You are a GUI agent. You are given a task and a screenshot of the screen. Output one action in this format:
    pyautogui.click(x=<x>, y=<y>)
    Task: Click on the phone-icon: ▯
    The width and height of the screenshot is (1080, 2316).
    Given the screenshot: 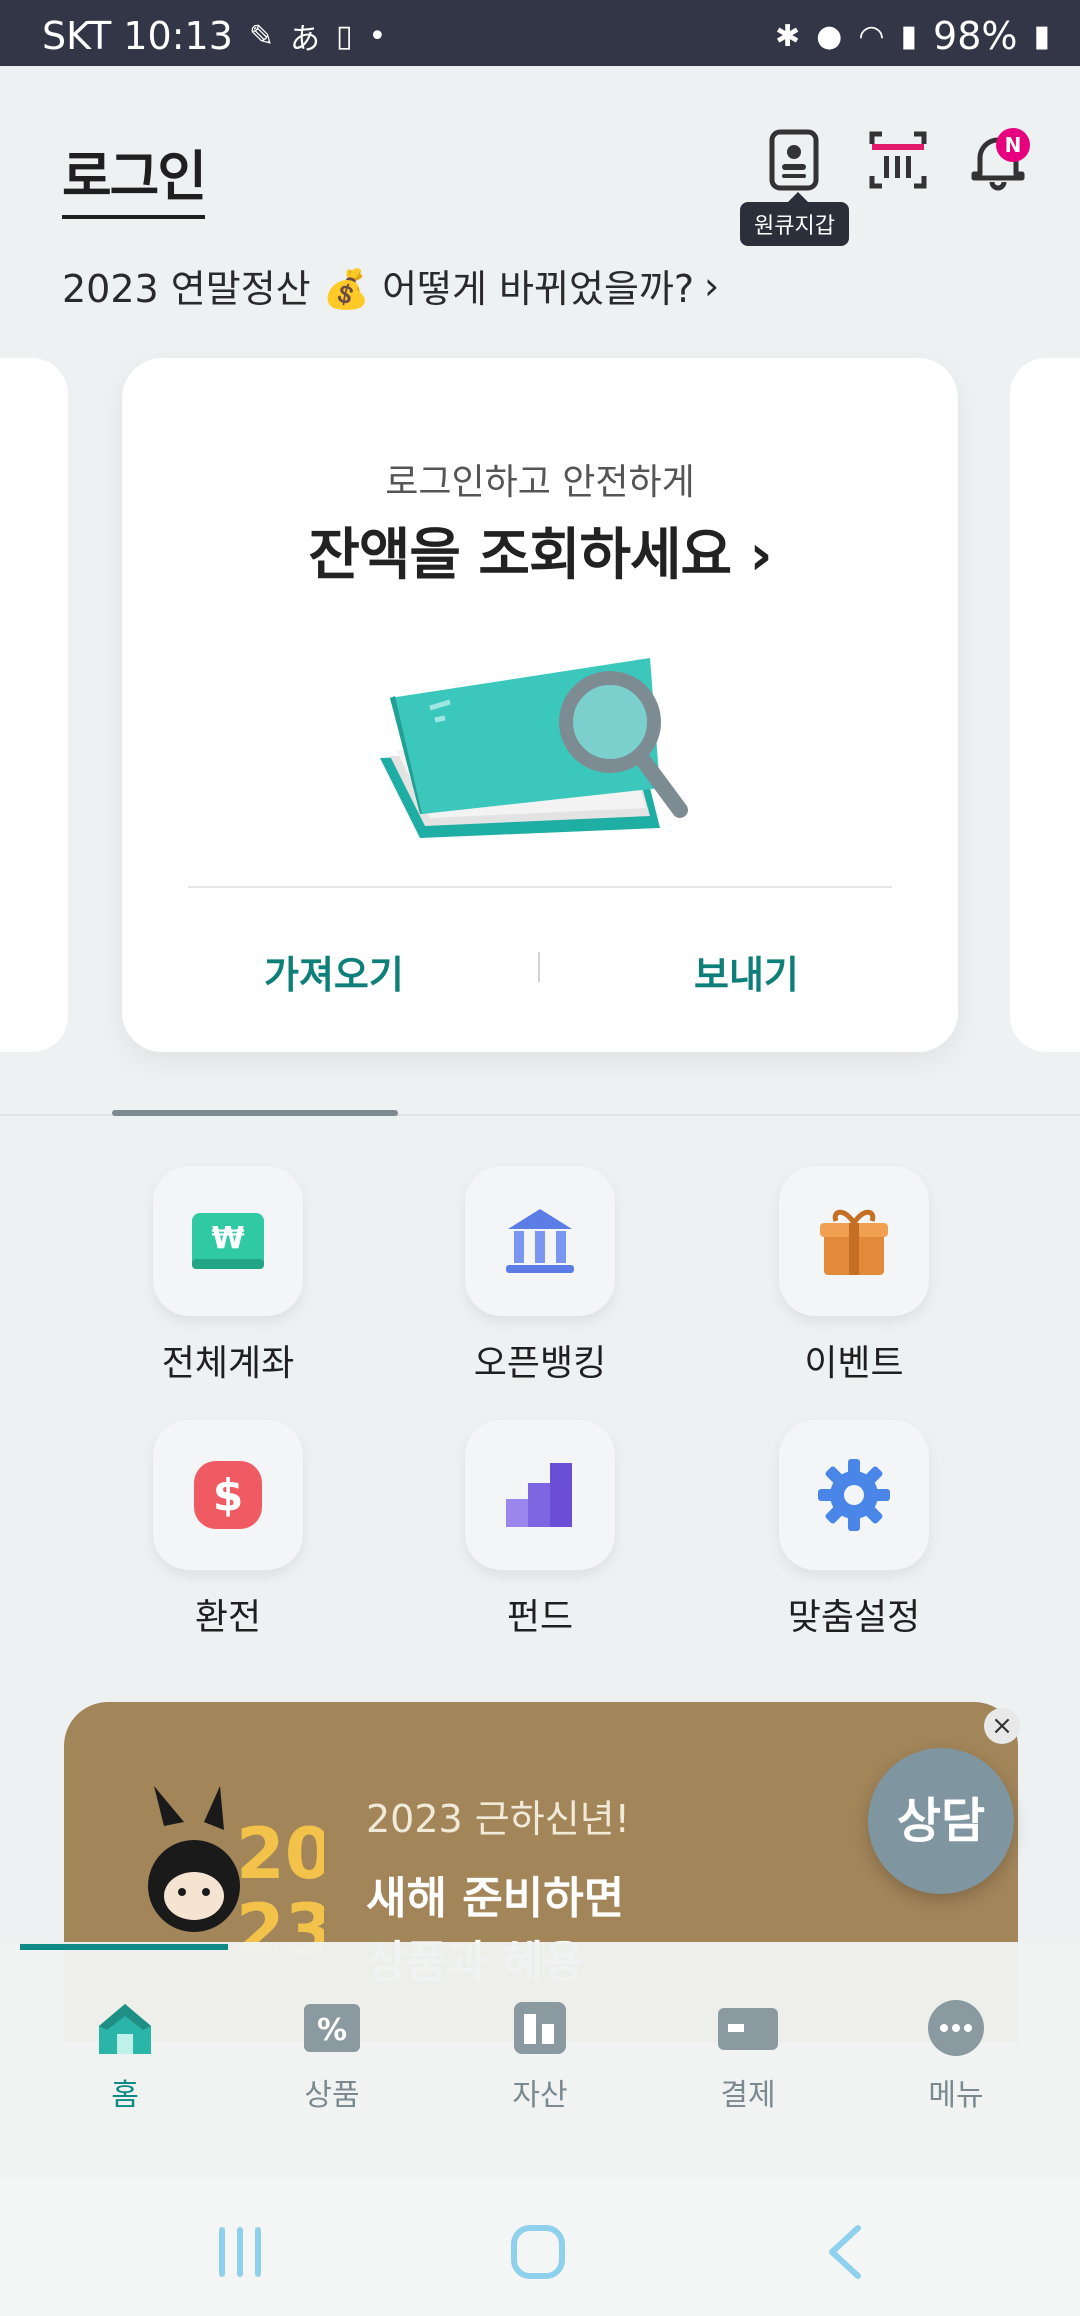 What is the action you would take?
    pyautogui.click(x=344, y=36)
    